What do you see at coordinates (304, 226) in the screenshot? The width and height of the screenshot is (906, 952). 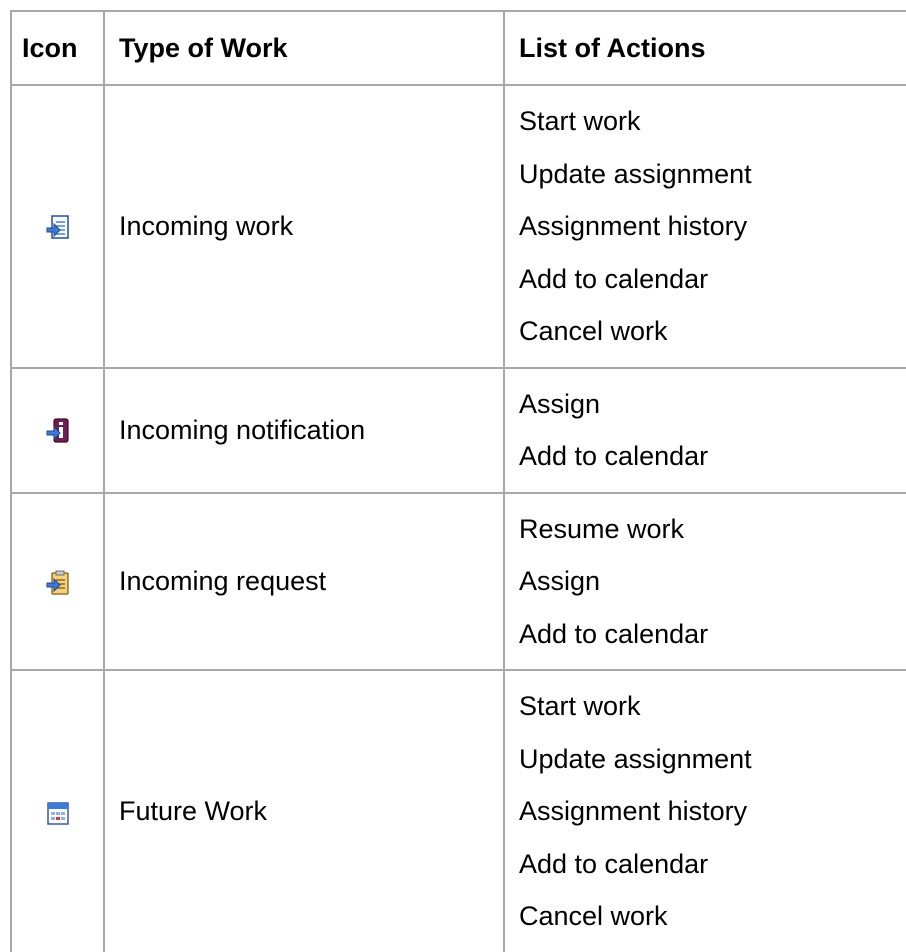 I see `type-cell: Incoming work` at bounding box center [304, 226].